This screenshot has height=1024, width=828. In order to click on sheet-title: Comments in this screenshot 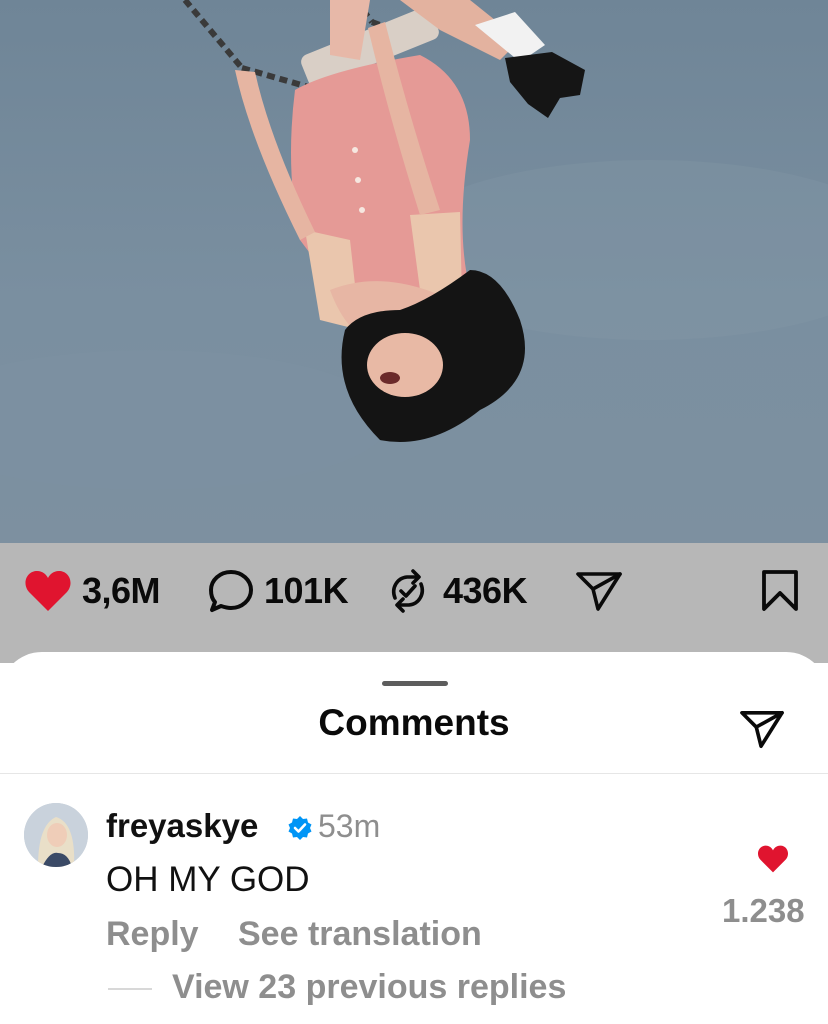, I will do `click(414, 722)`.